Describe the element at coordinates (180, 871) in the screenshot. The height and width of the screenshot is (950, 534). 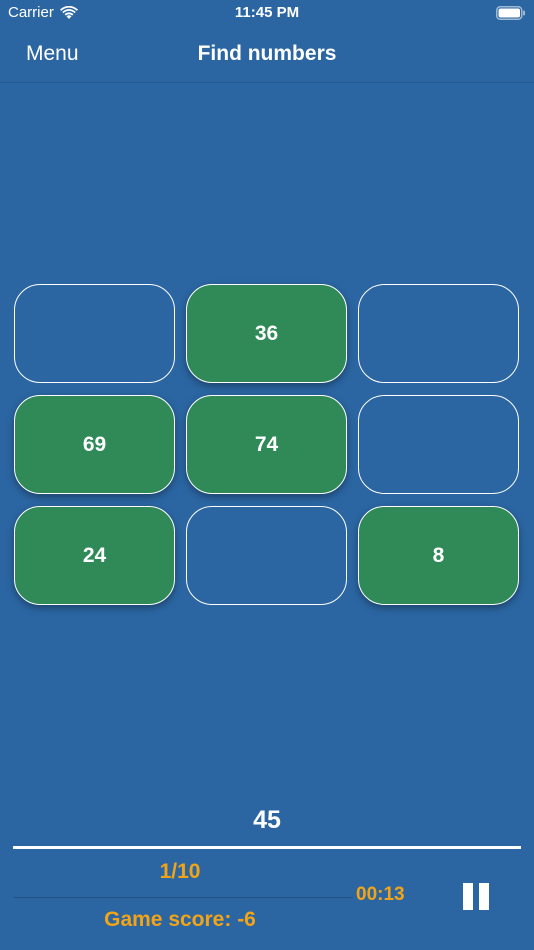
I see `round-progress: 1/10` at that location.